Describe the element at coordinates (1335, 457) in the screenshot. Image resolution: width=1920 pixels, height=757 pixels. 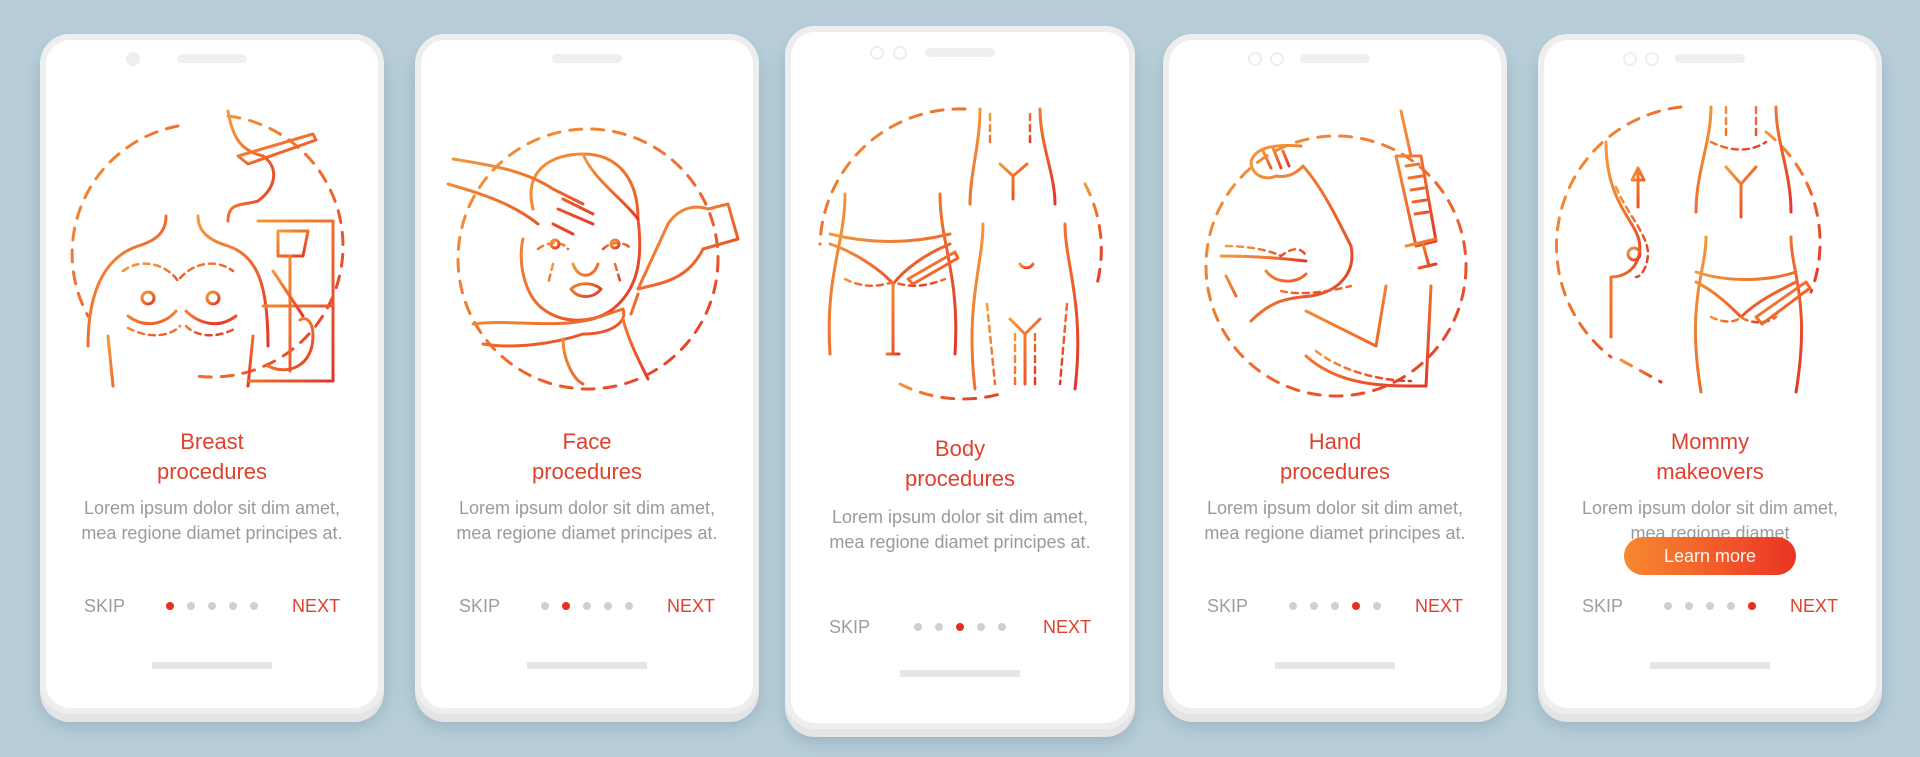
I see `screen-title: Hand procedures` at that location.